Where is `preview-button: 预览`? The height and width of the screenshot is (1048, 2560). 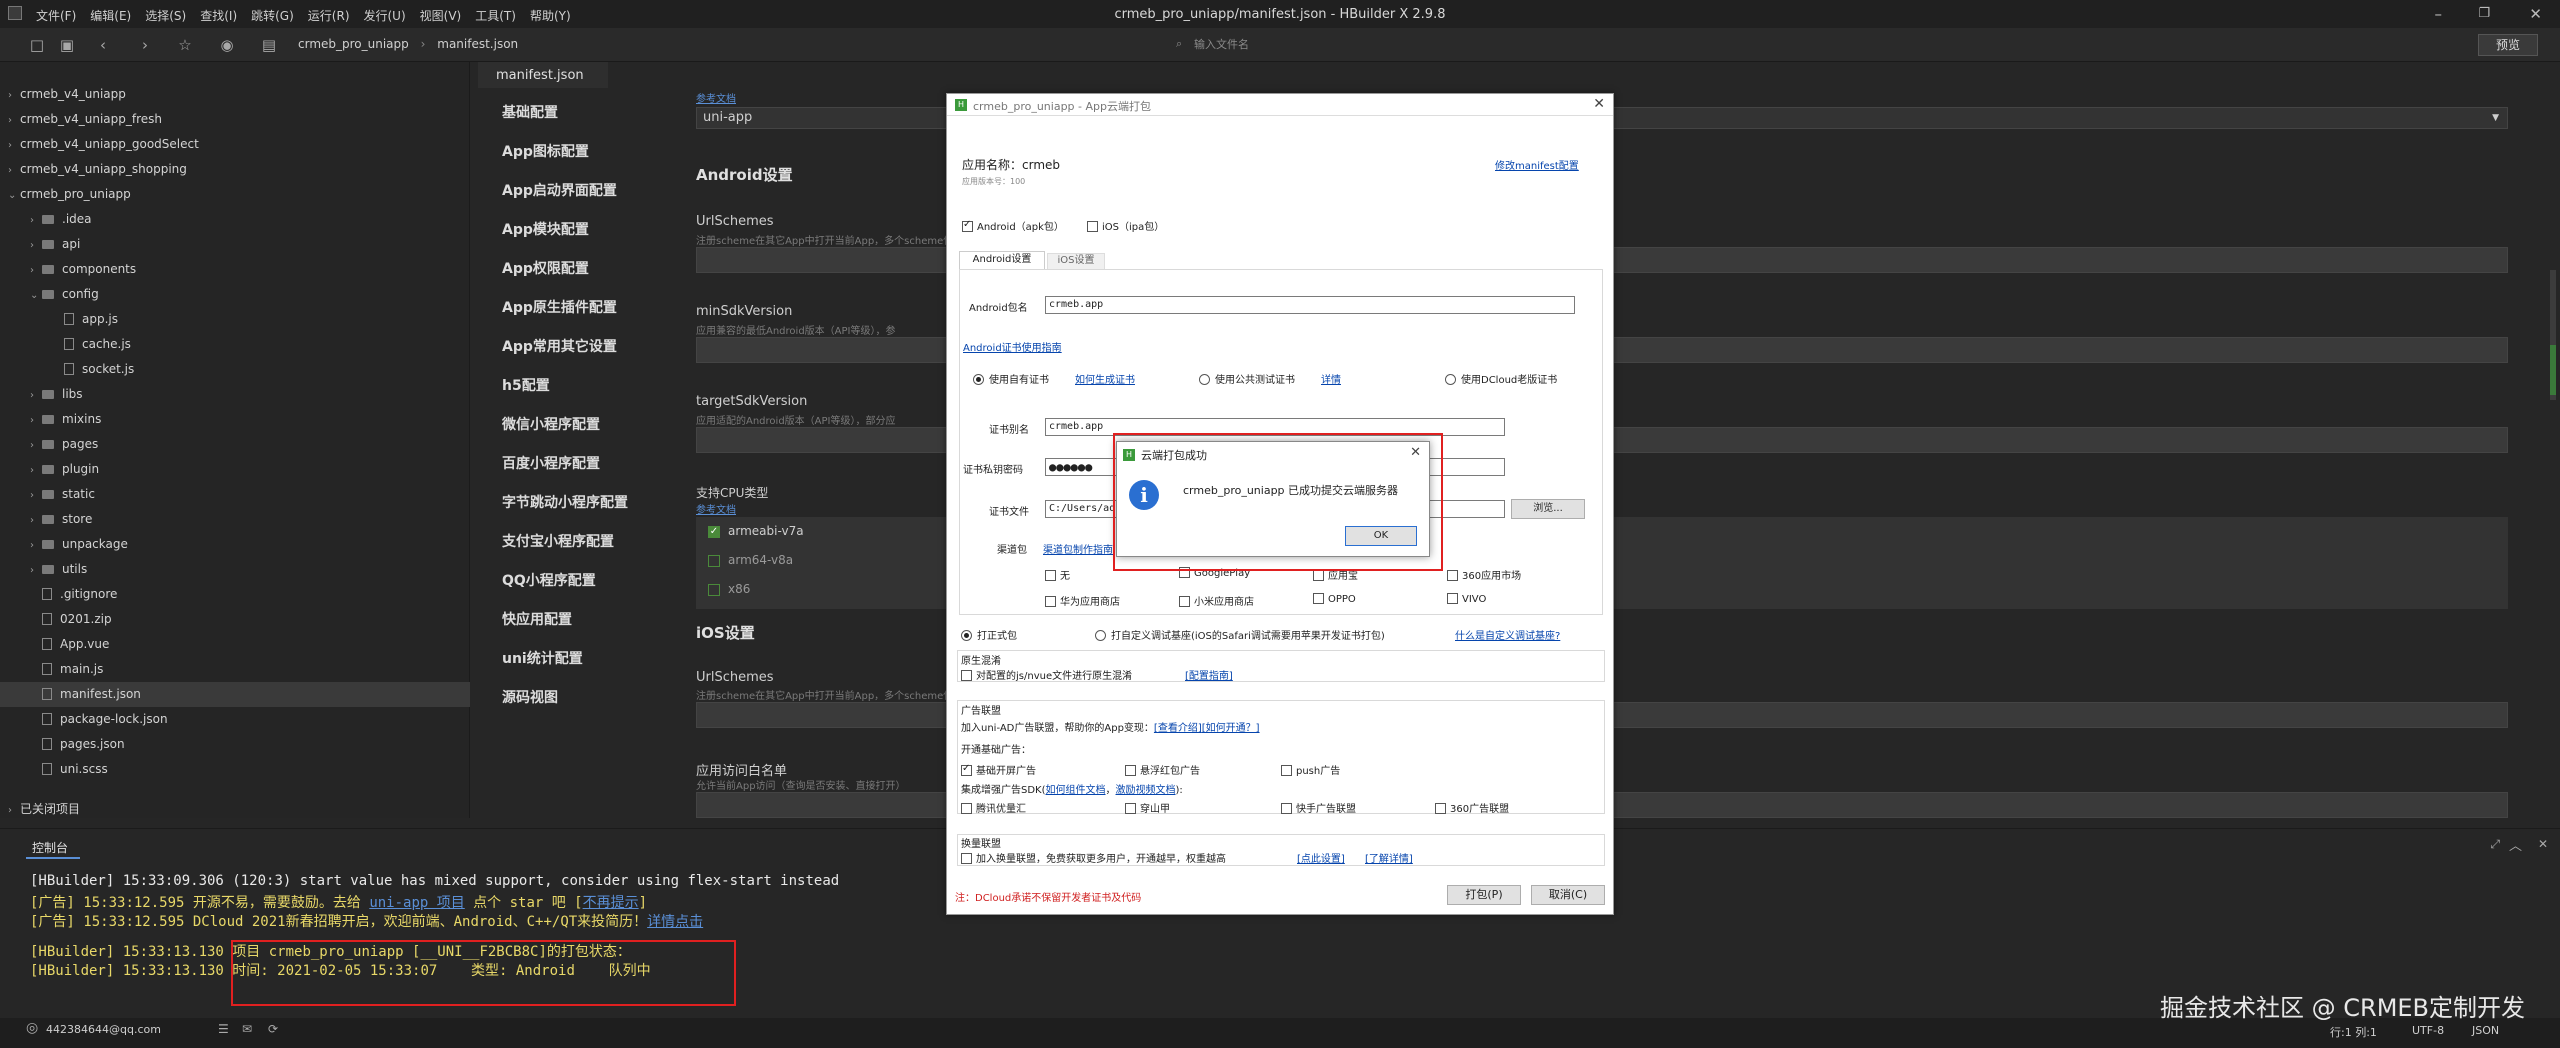
preview-button: 预览 is located at coordinates (2508, 45).